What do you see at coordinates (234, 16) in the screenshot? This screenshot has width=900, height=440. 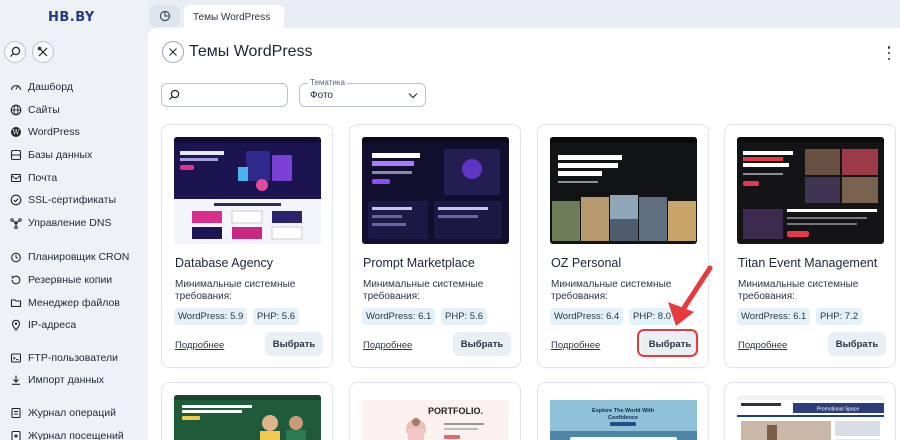 I see `tab-wordpress-themes: Темы WordPress` at bounding box center [234, 16].